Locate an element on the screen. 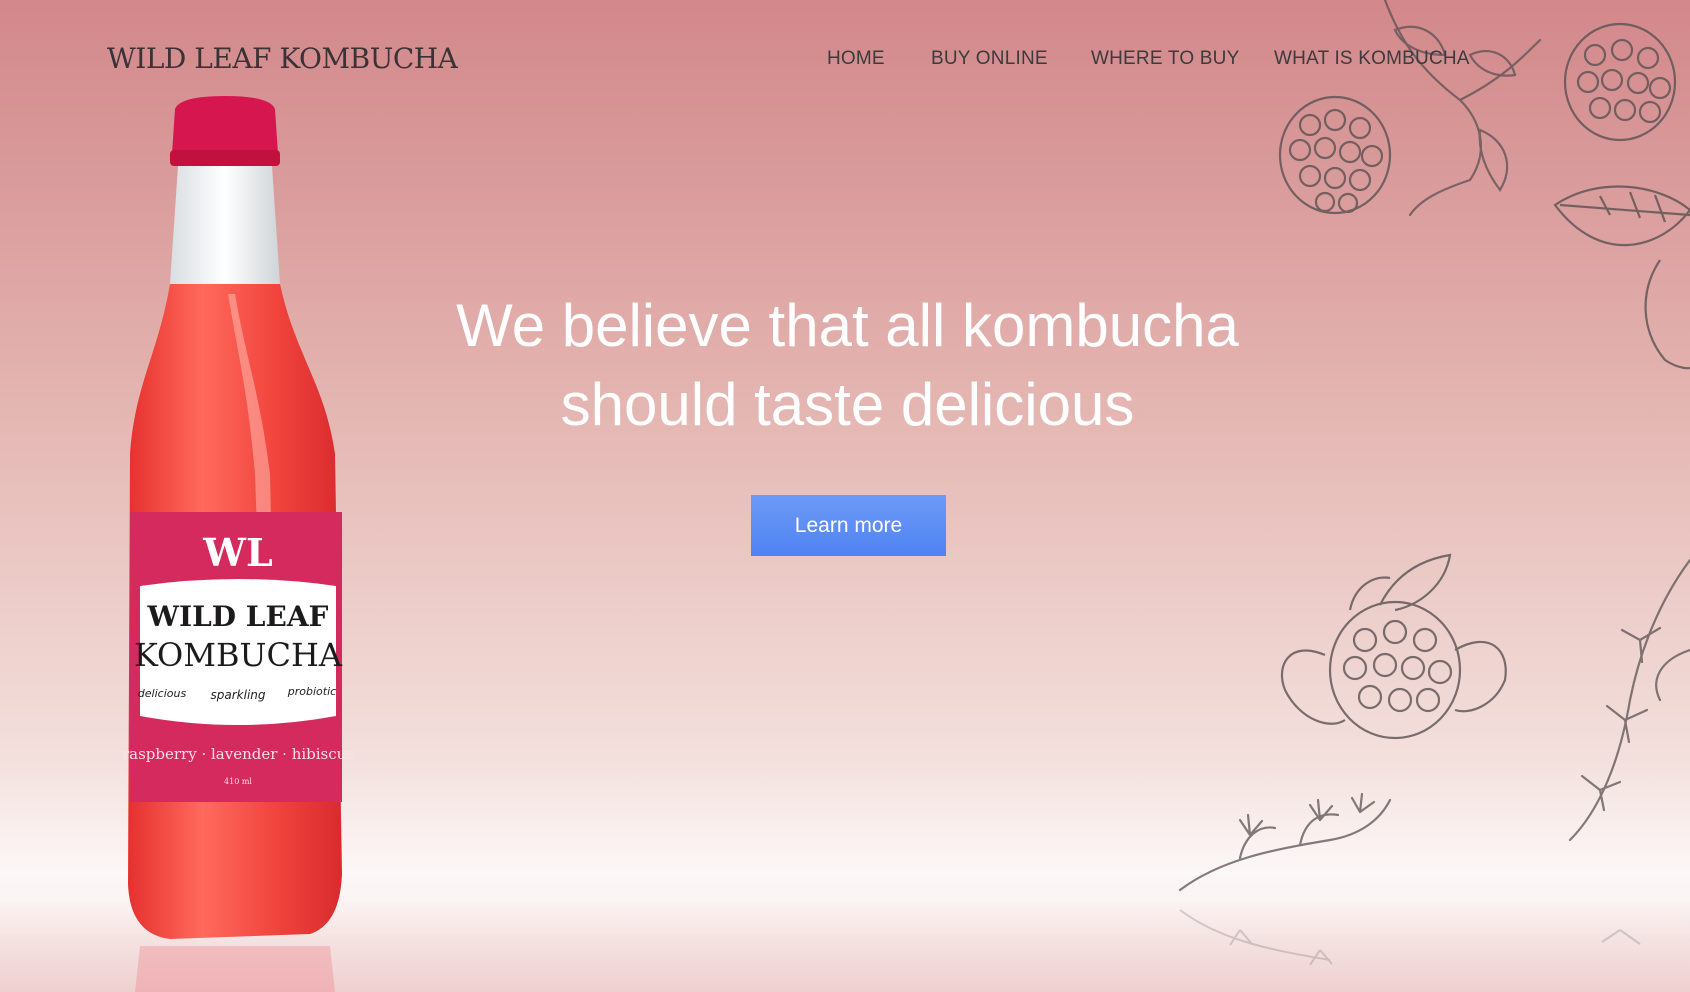 Image resolution: width=1690 pixels, height=992 pixels. bottle-tag-2: sparkling is located at coordinates (238, 695).